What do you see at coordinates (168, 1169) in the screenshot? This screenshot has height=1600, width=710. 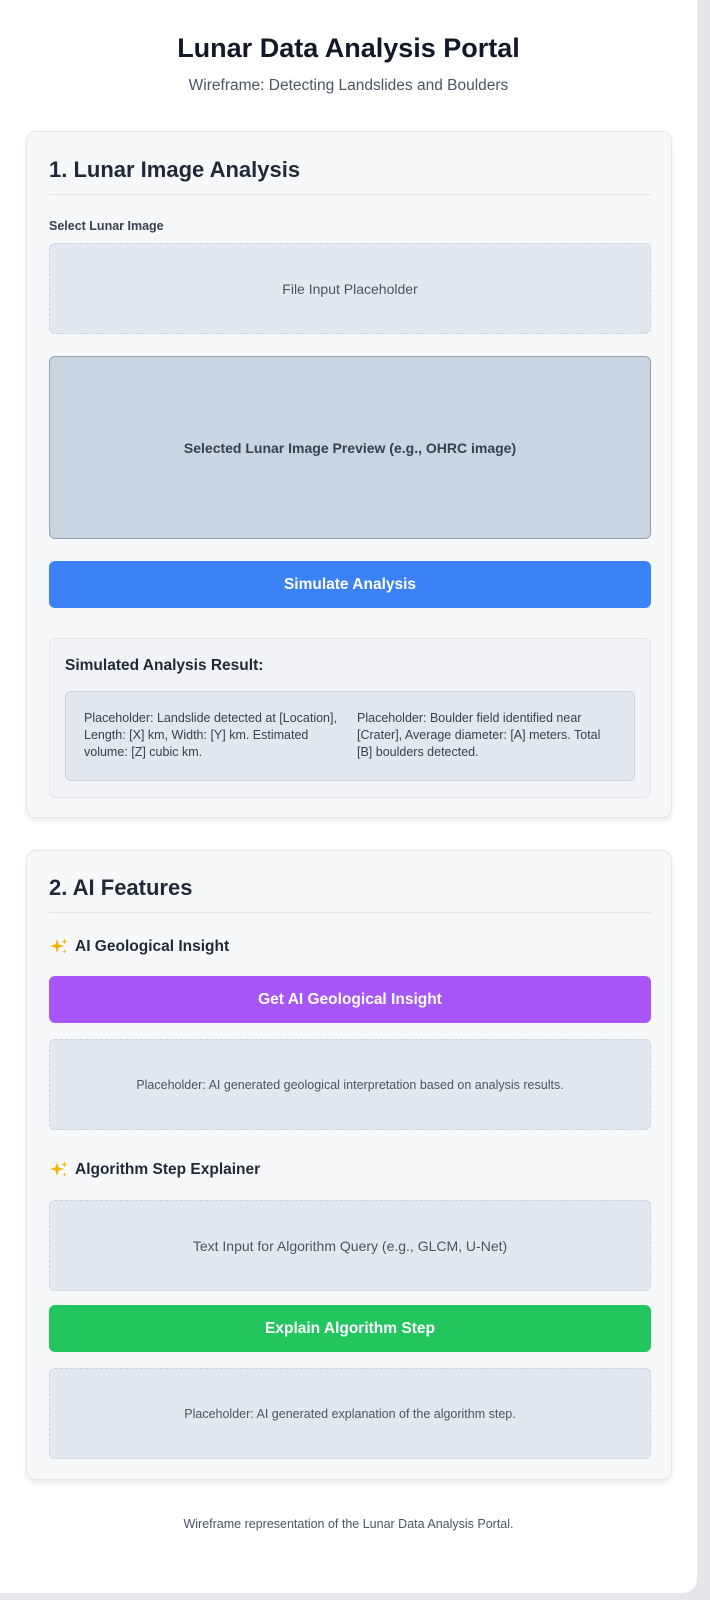 I see `algorithm-explainer-title: Algorithm Step Explainer` at bounding box center [168, 1169].